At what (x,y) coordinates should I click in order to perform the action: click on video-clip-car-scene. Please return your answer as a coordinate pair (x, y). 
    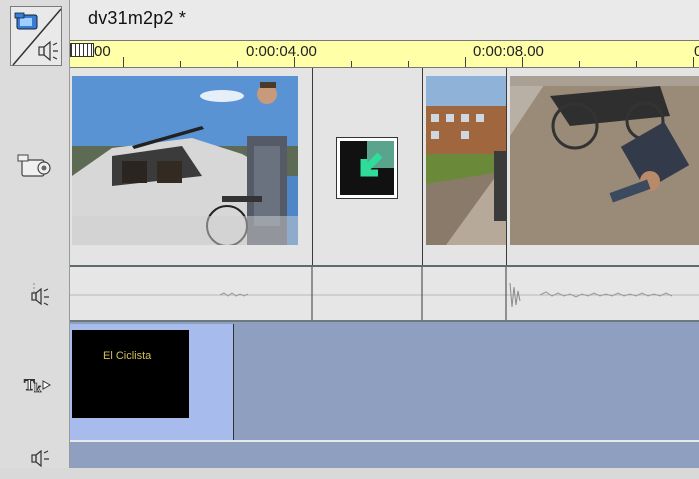
    Looking at the image, I should click on (185, 160).